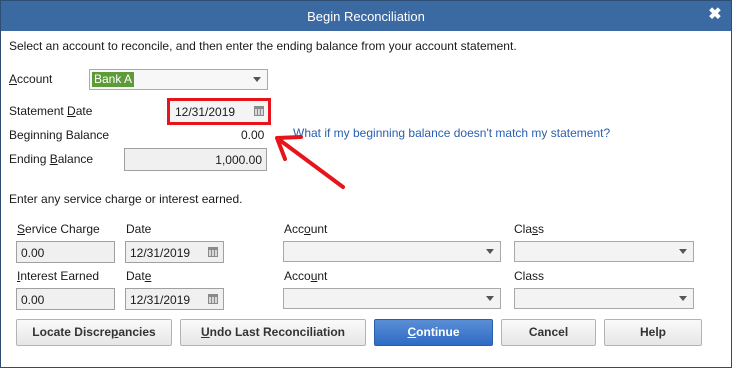  I want to click on locate-discrepancies-button: Locate Discrepancies, so click(94, 332).